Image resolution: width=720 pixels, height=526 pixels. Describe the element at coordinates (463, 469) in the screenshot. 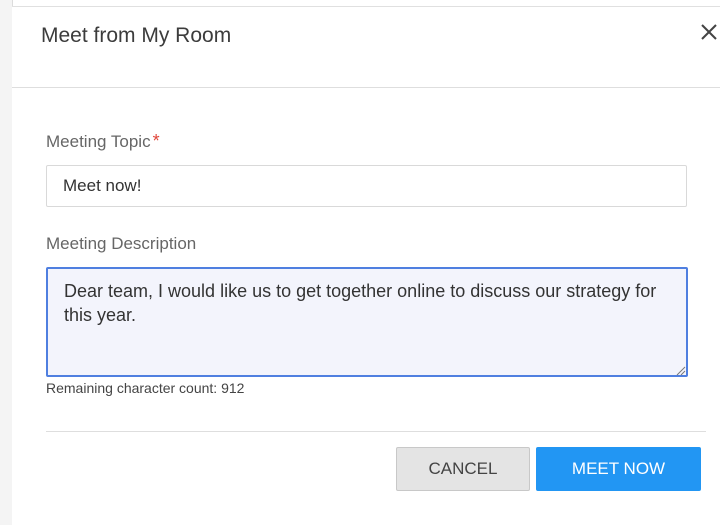

I see `cancel-button: CANCEL` at that location.